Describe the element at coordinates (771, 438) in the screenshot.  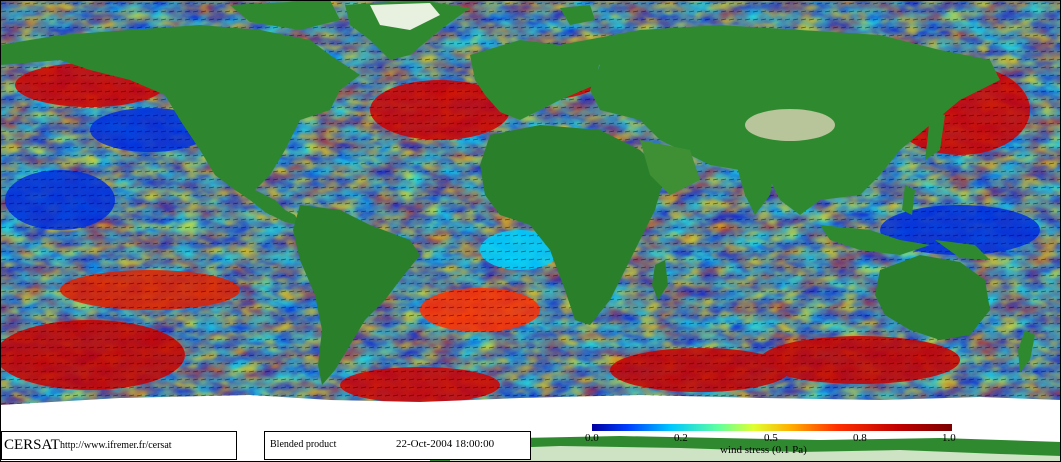
I see `colorbar-tick-2: 0.5` at that location.